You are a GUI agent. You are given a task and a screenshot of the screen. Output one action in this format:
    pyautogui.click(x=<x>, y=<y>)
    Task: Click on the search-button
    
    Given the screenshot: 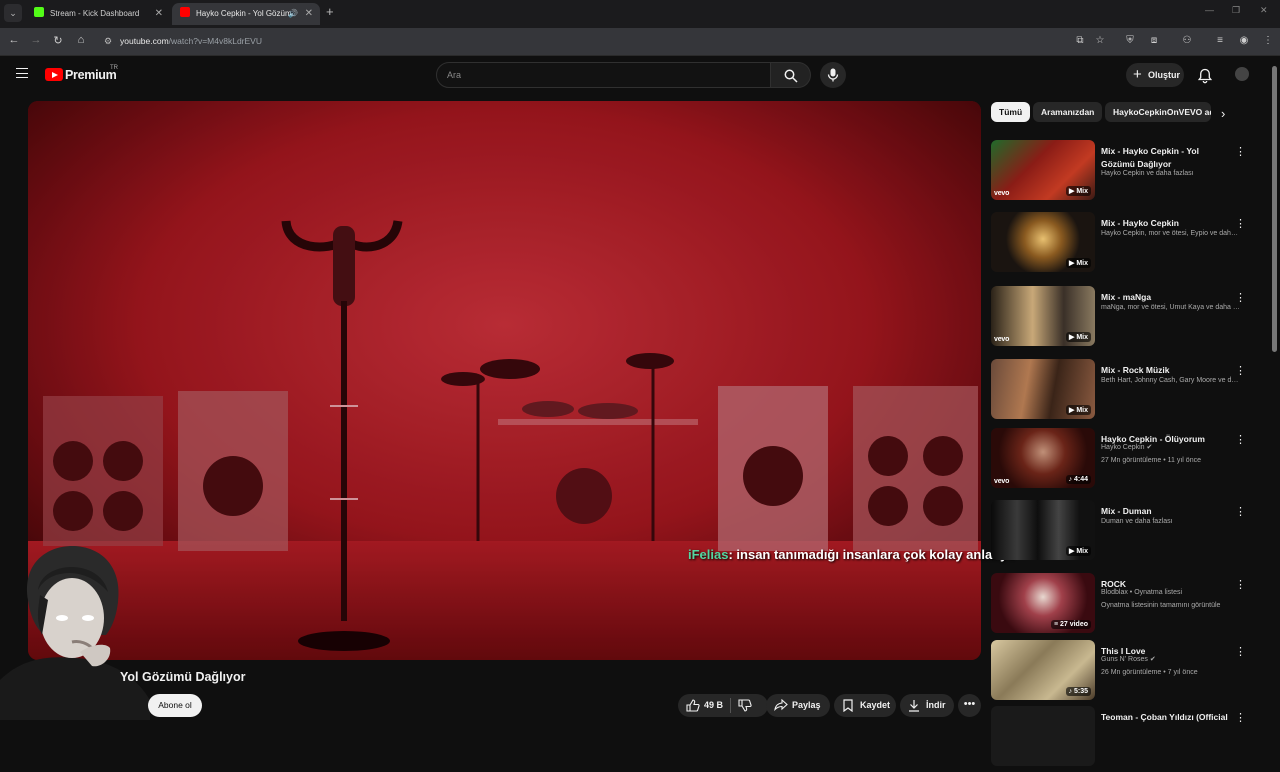 What is the action you would take?
    pyautogui.click(x=791, y=75)
    